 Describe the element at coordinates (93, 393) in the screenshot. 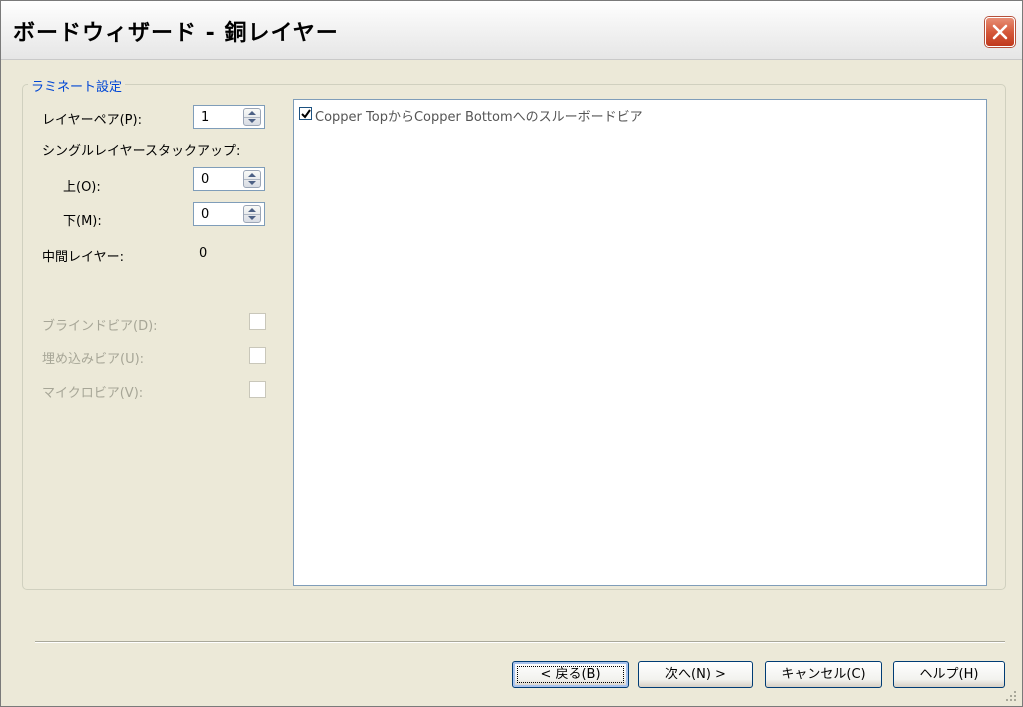

I see `micro-via-label: マイクロビア(V):` at that location.